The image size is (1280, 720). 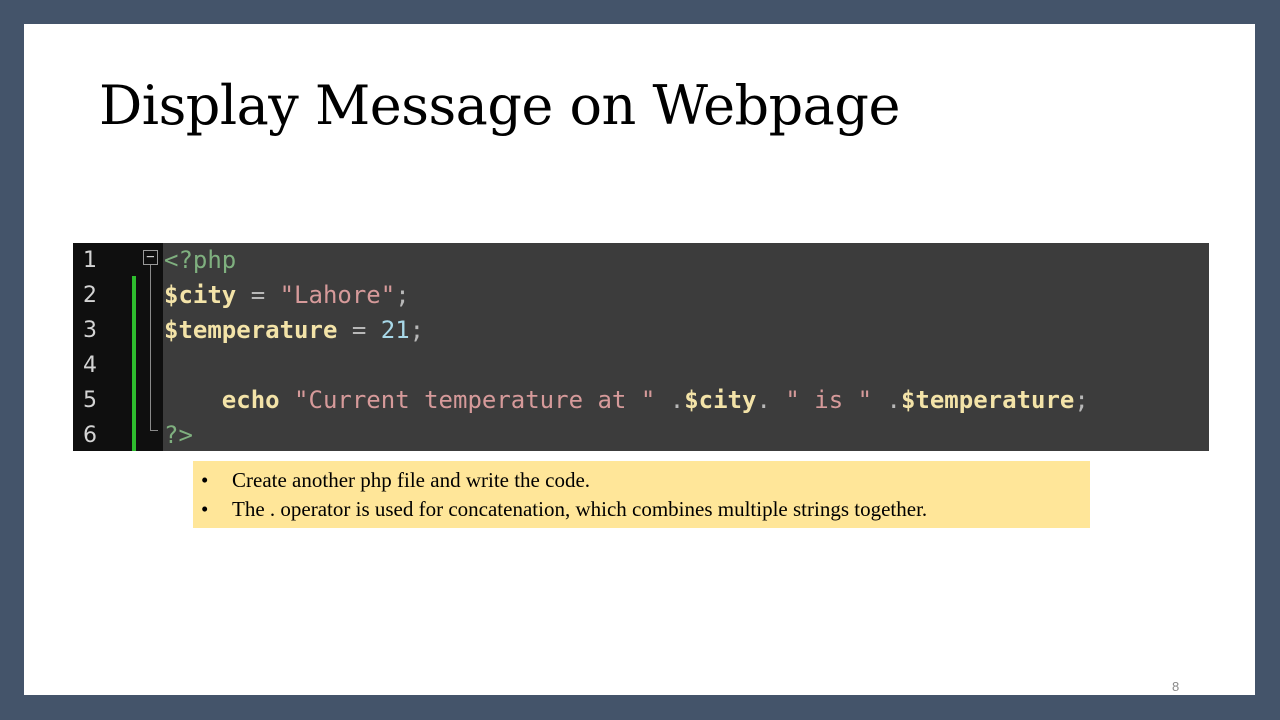 I want to click on line-number: 5, so click(x=90, y=400).